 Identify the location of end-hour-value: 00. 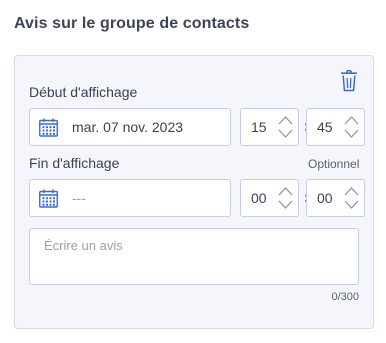
(259, 198).